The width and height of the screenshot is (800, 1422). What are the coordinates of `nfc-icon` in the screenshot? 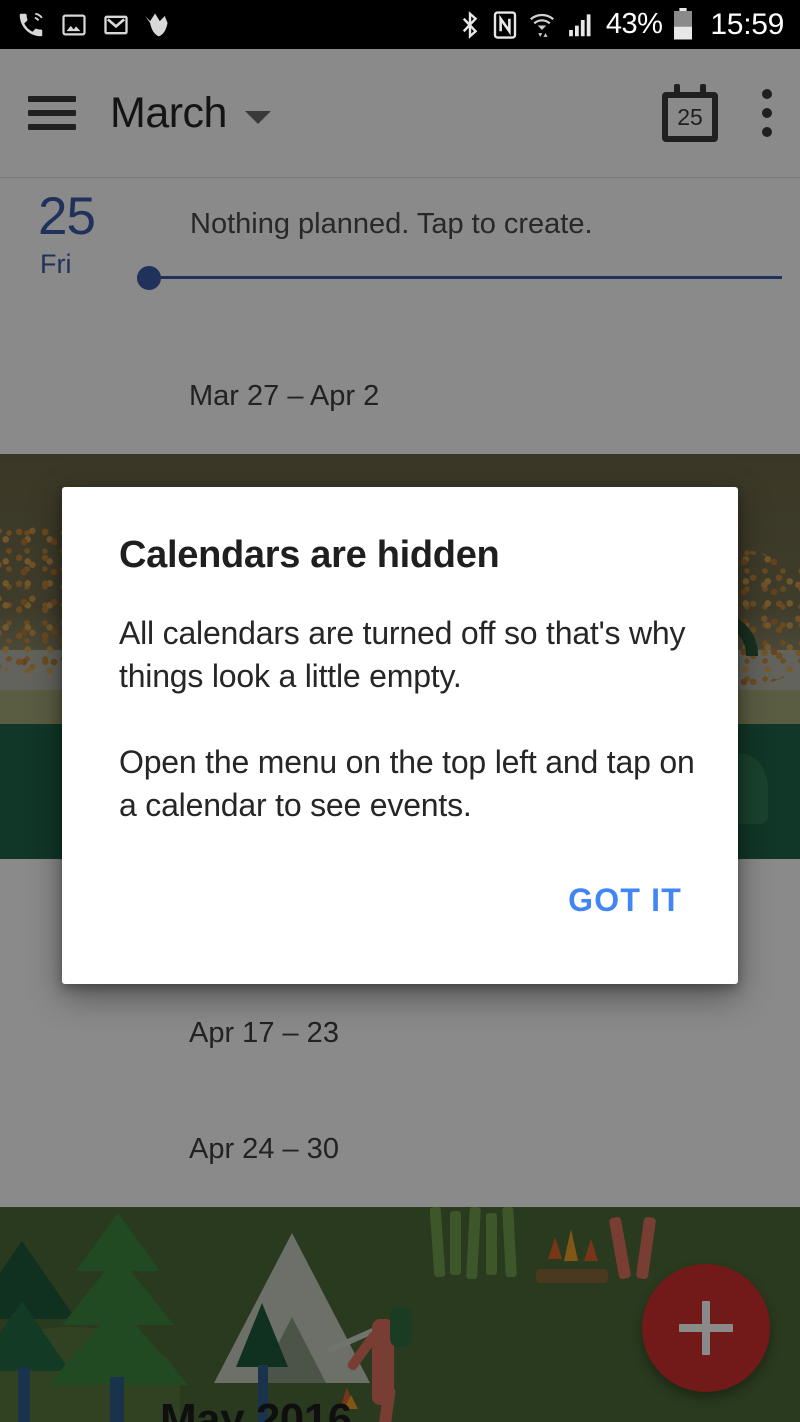 It's located at (505, 24).